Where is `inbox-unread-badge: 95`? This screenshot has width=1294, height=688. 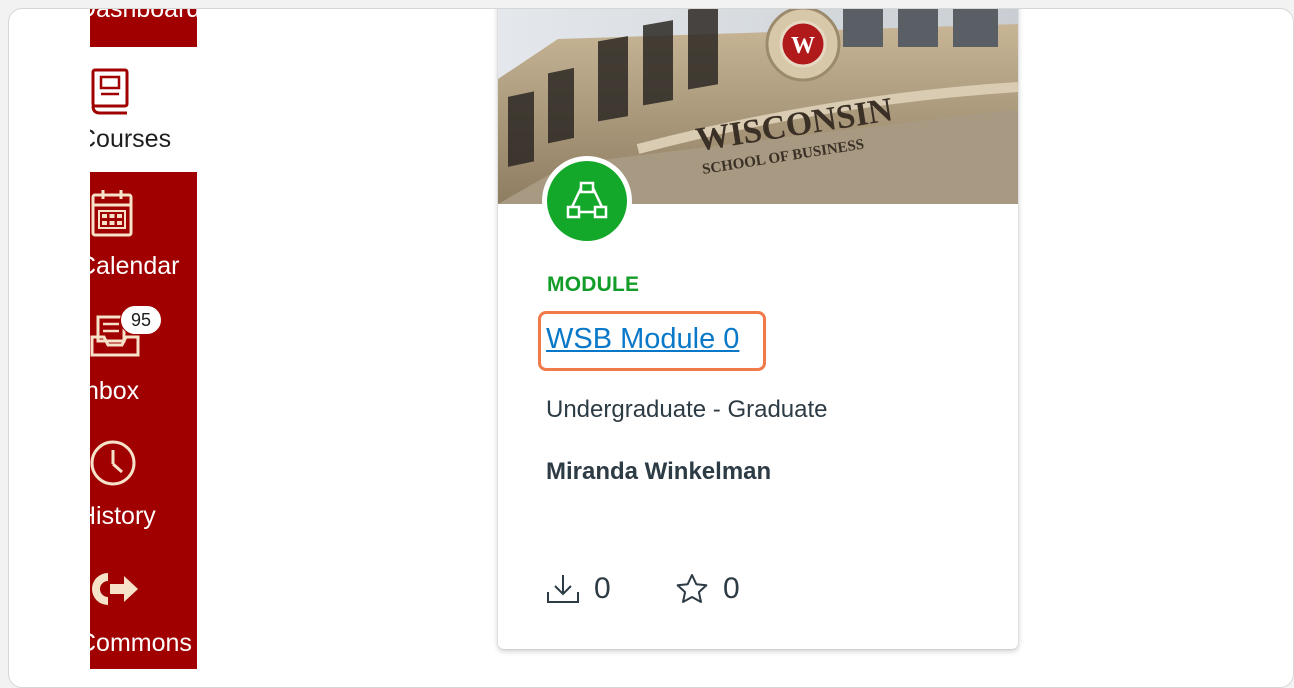 inbox-unread-badge: 95 is located at coordinates (141, 320).